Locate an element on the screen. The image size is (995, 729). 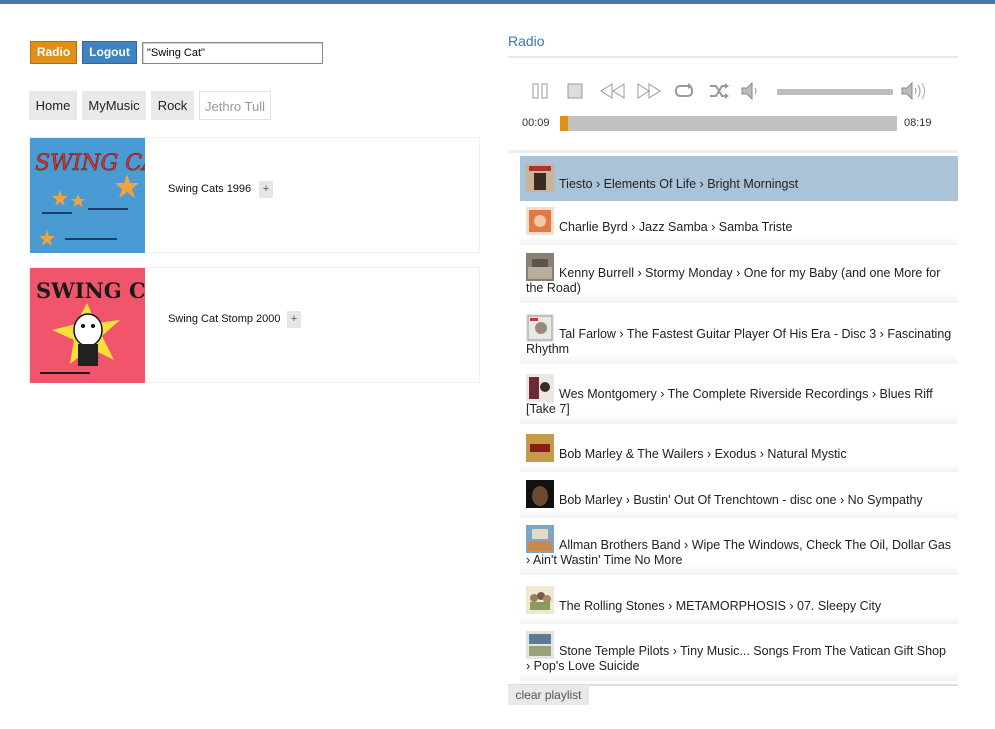
tab-mymusic: MyMusic is located at coordinates (114, 105).